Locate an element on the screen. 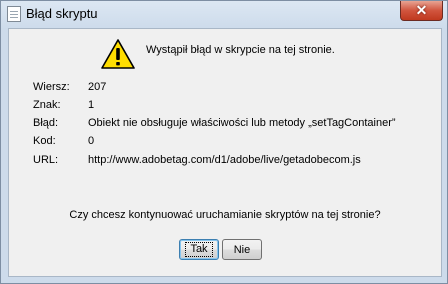 Image resolution: width=448 pixels, height=284 pixels. window-title: Błąd skryptu is located at coordinates (62, 13).